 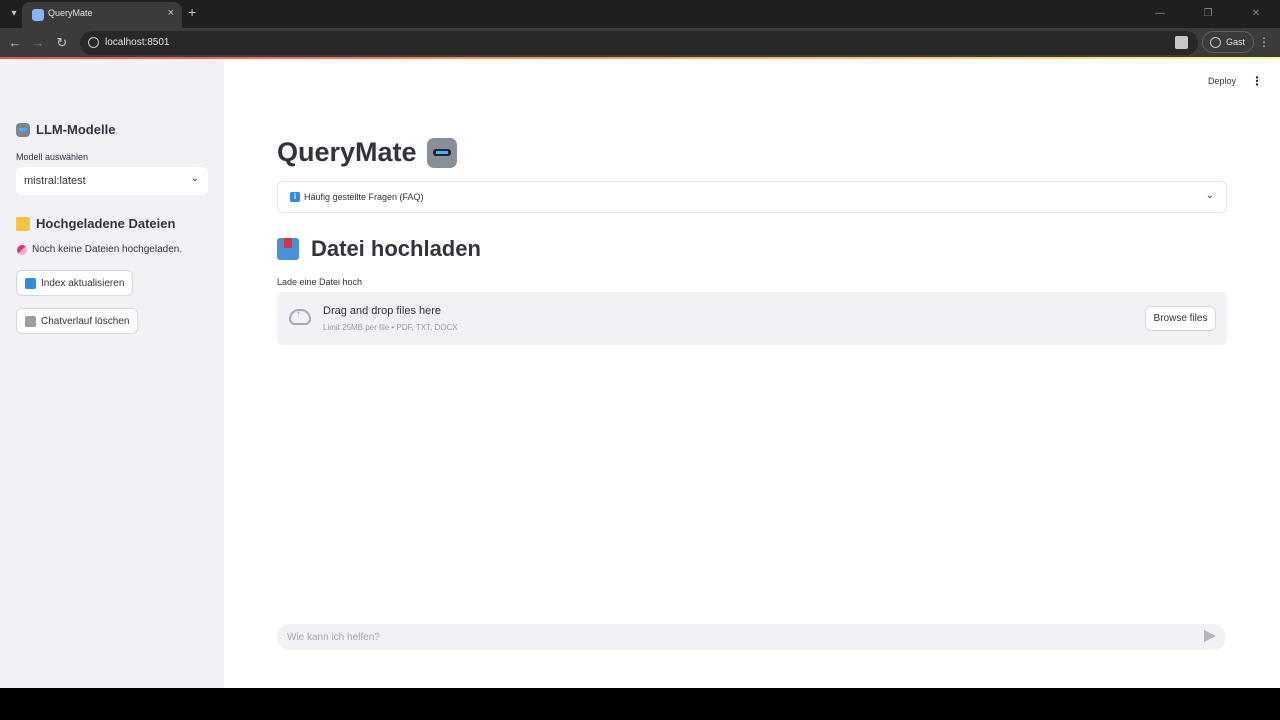 I want to click on upload-label: Lade eine Datei hoch, so click(x=320, y=282).